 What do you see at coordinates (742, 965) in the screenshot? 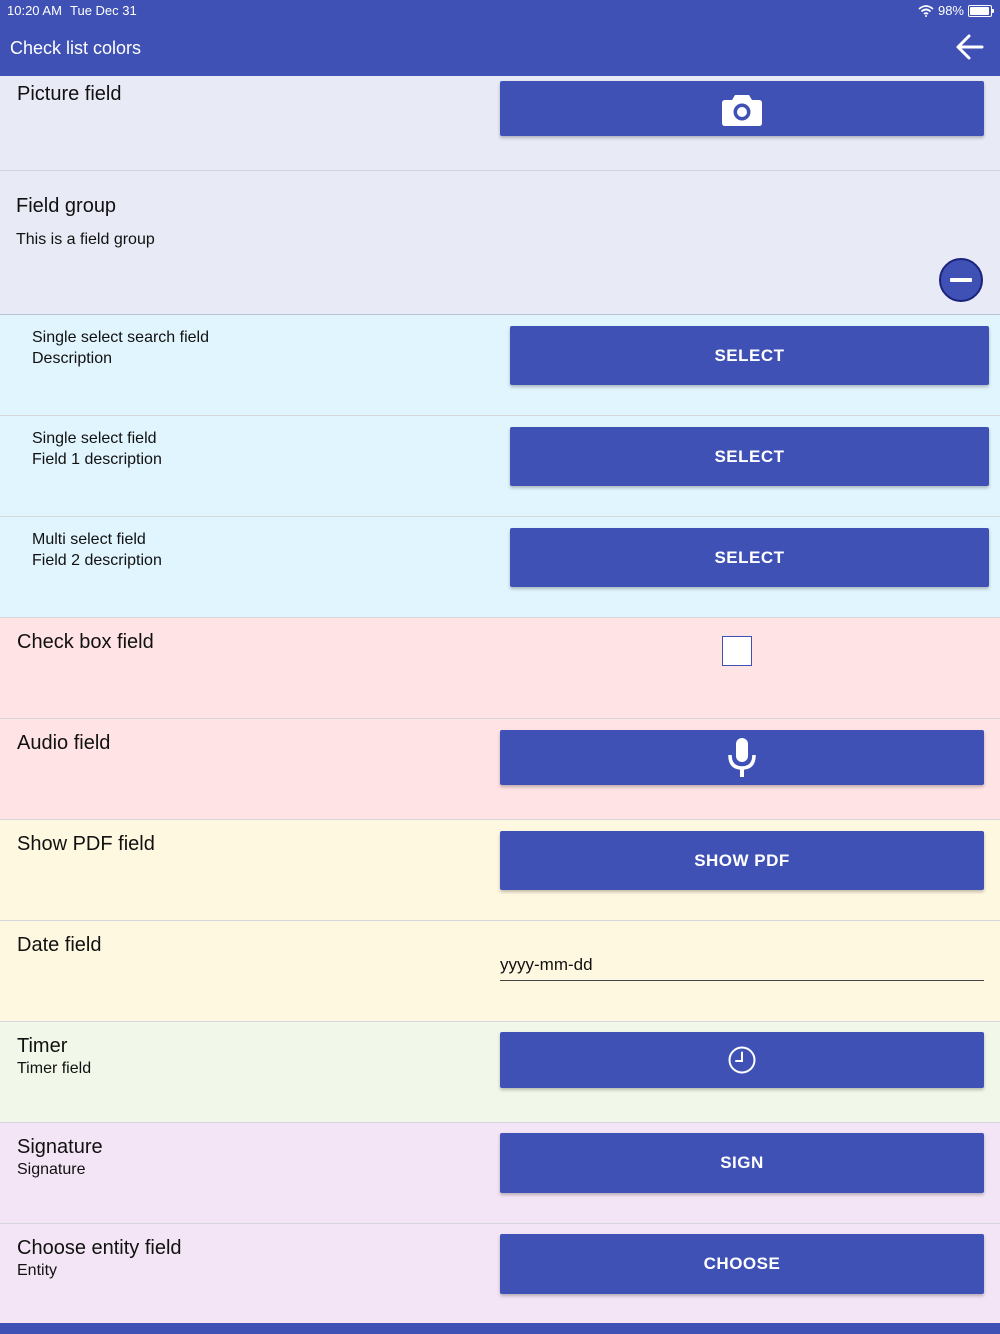
I see `date-input` at bounding box center [742, 965].